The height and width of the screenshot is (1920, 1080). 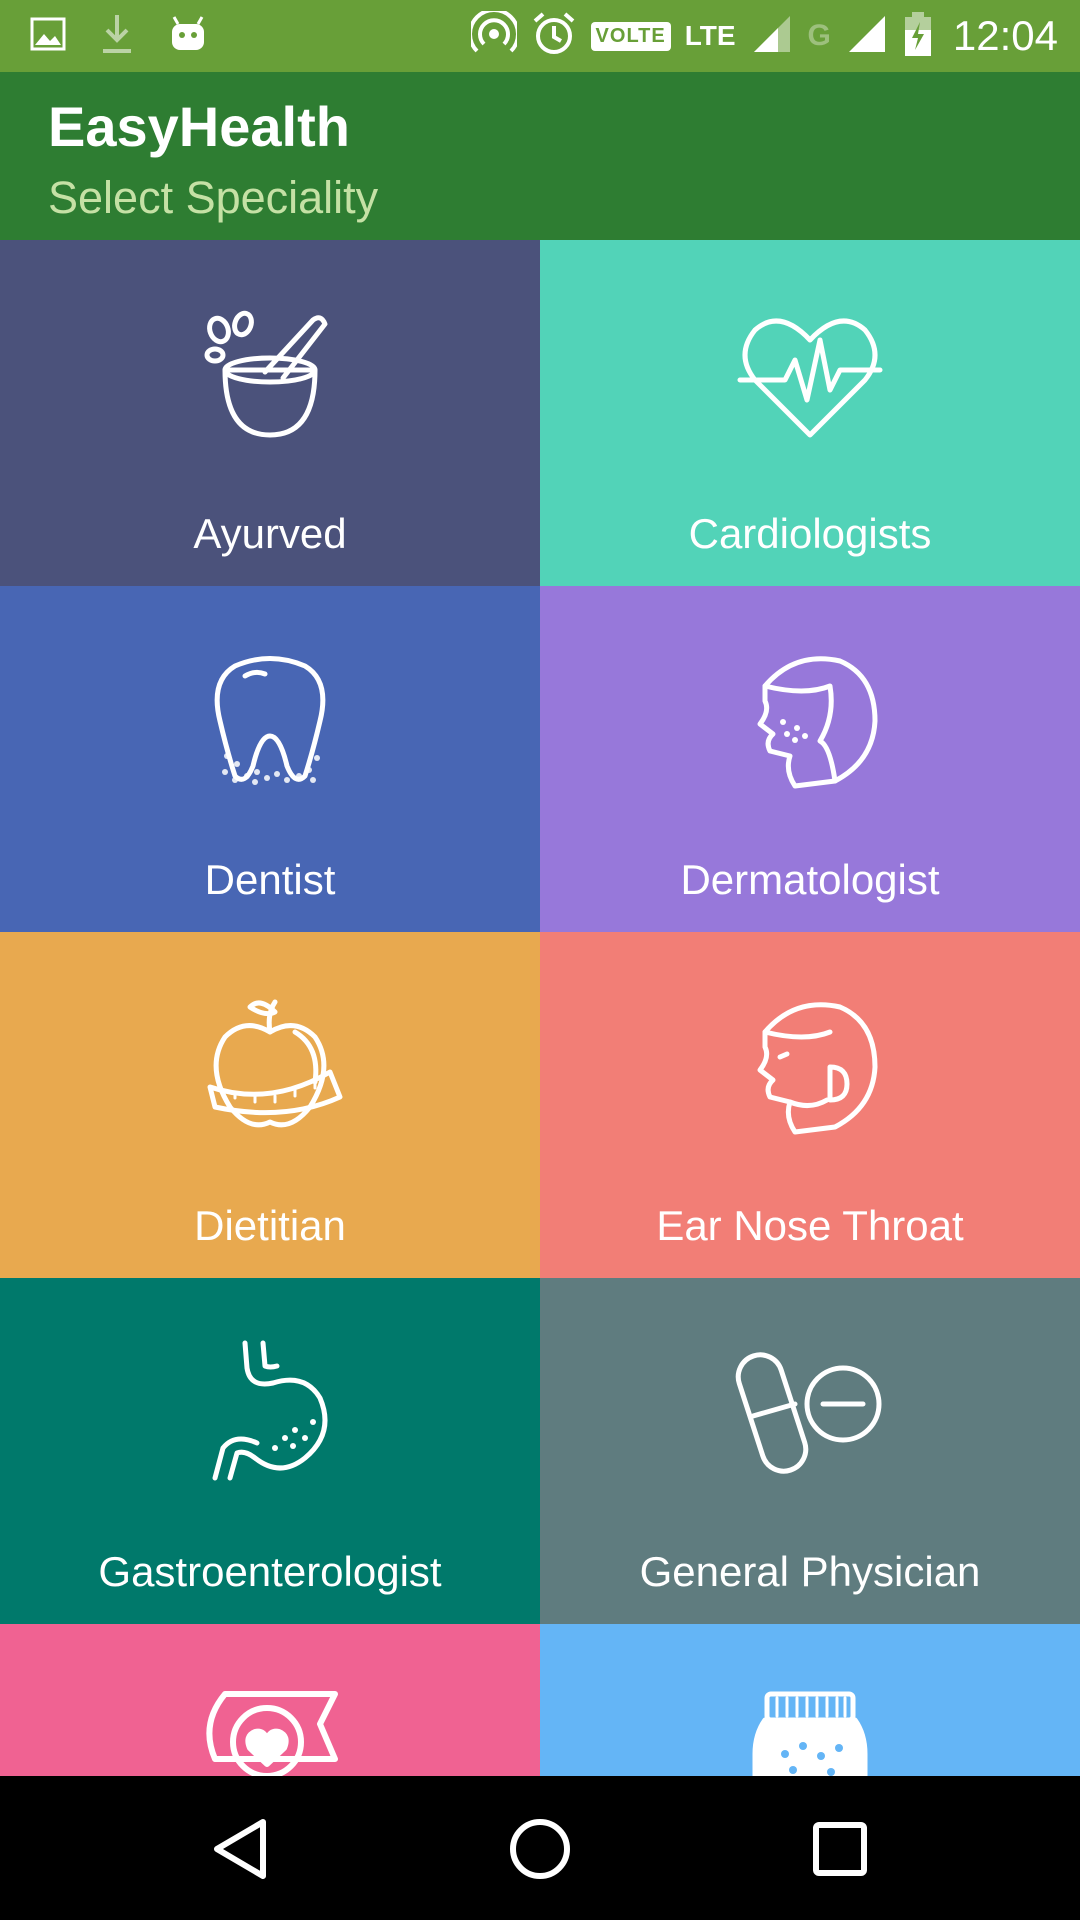 I want to click on face-skin-icon, so click(x=810, y=721).